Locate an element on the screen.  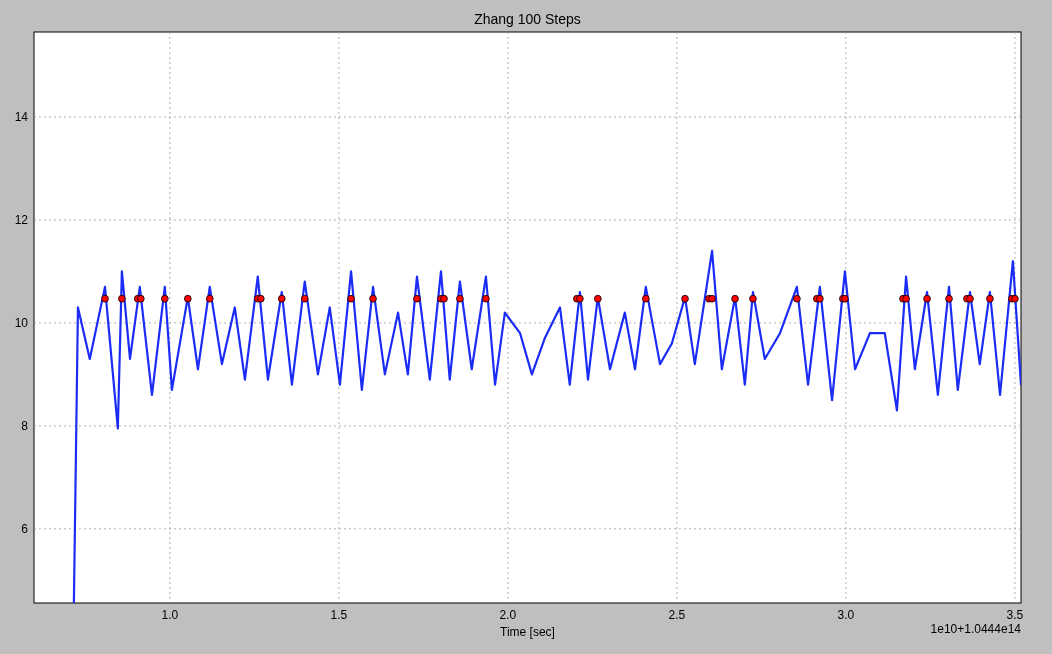
tick-label: 14 is located at coordinates (21, 116).